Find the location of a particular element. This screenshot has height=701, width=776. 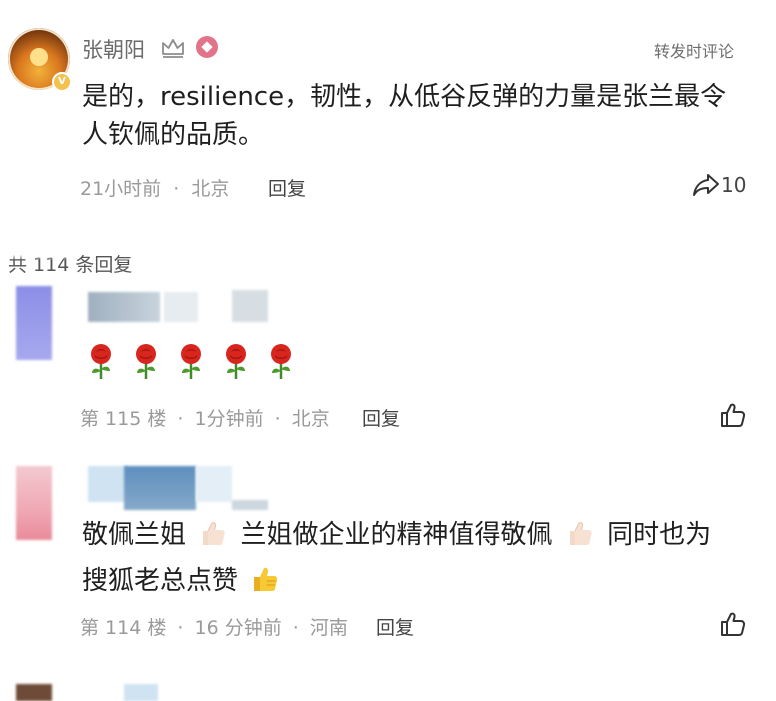

reply-meta: 第 114 楼 · 16 分钟前 · 河南 is located at coordinates (214, 626).